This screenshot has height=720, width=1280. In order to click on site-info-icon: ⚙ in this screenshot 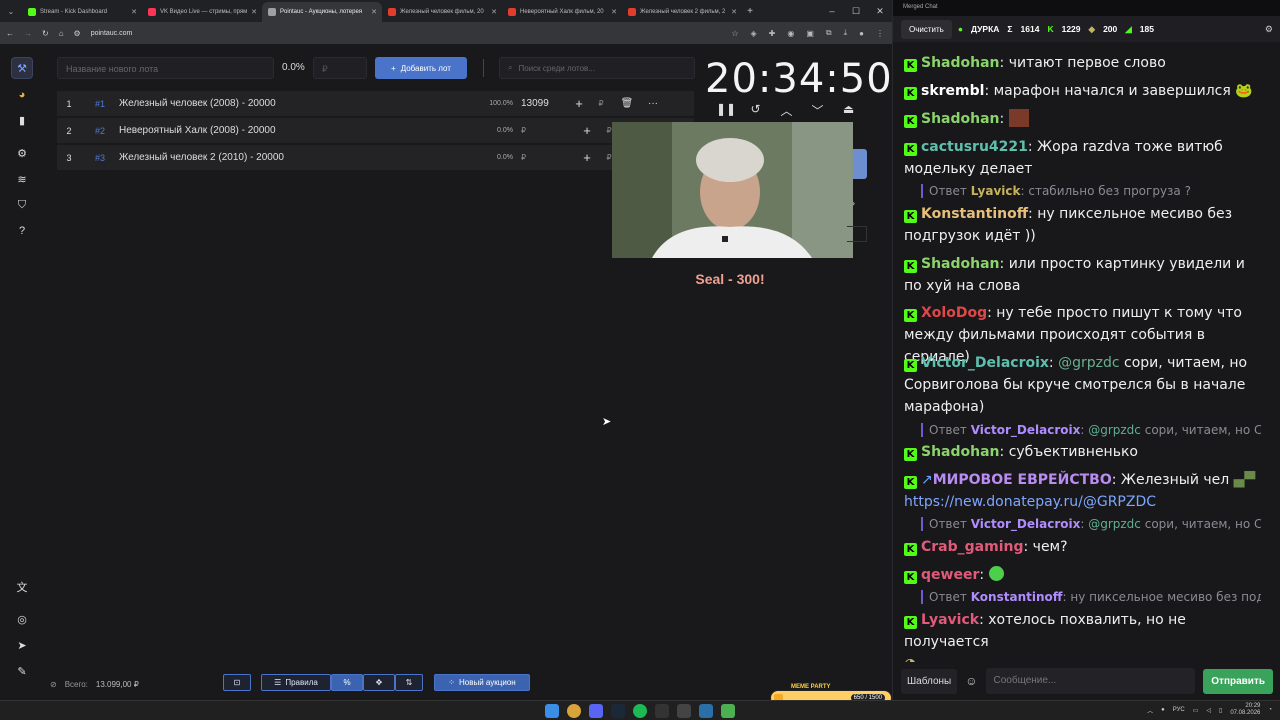, I will do `click(77, 33)`.